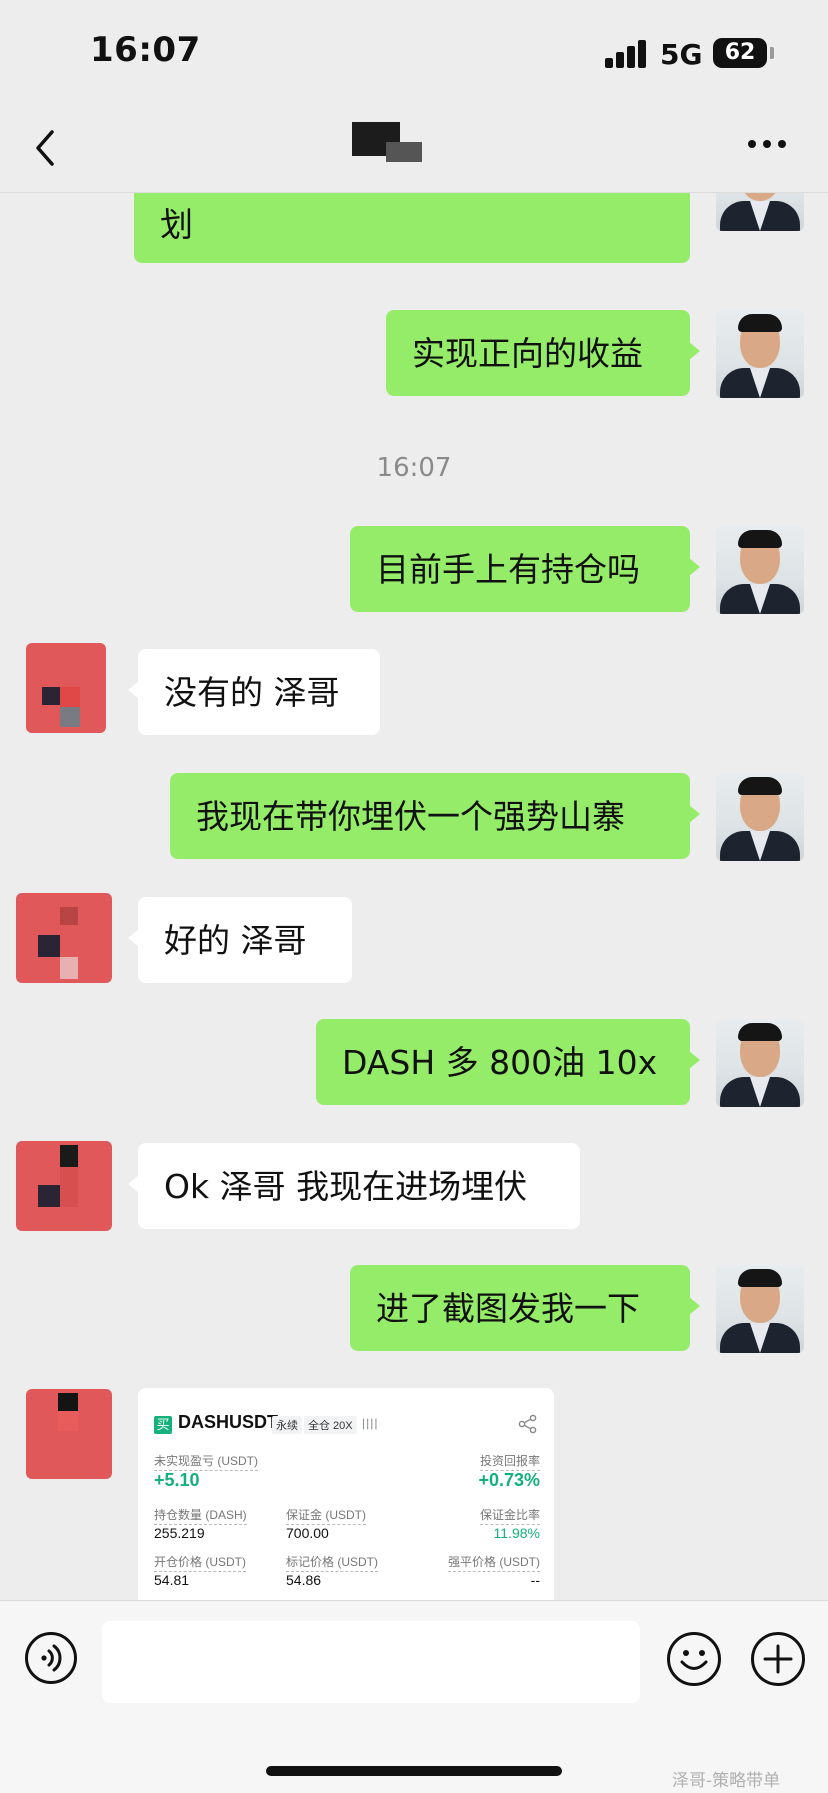 This screenshot has width=828, height=1793. Describe the element at coordinates (179, 1533) in the screenshot. I see `position-size-value: 255.219` at that location.